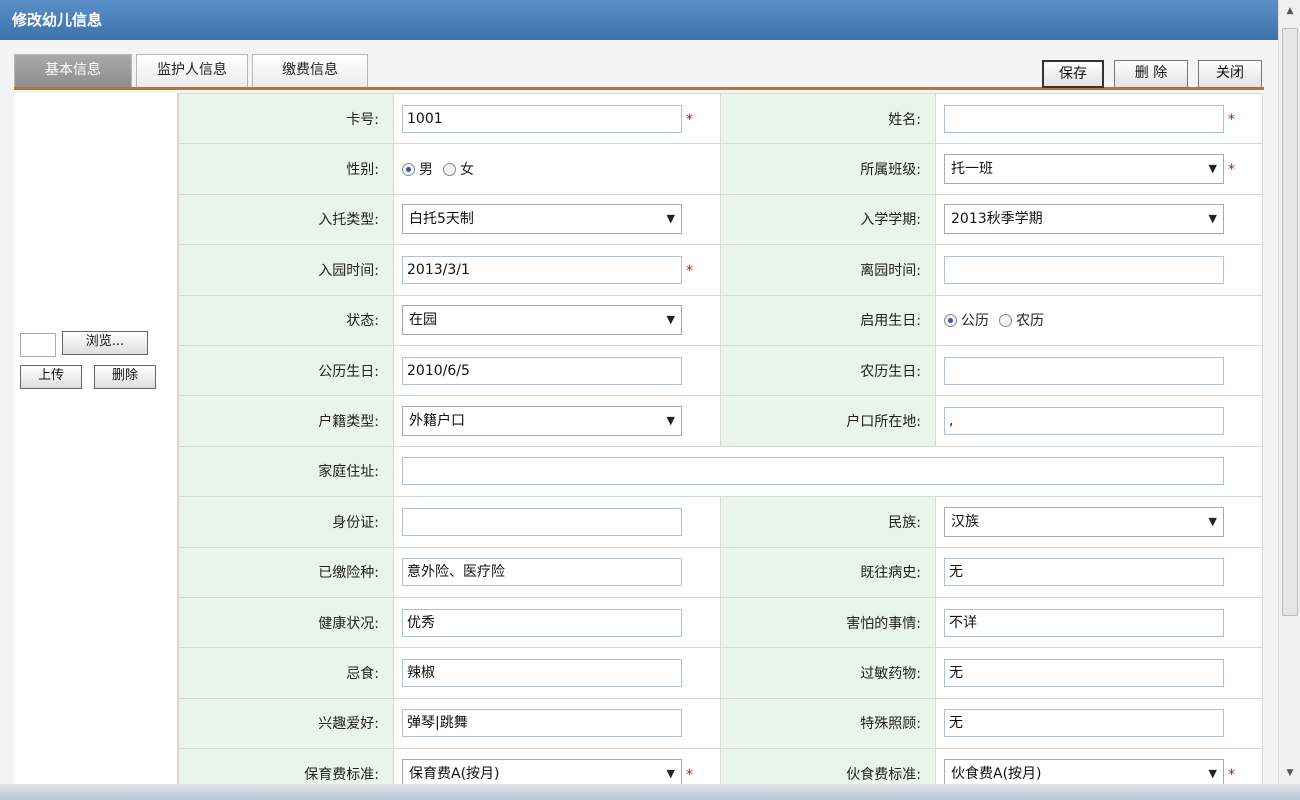 The image size is (1300, 800). What do you see at coordinates (96, 446) in the screenshot?
I see `photo-panel: 浏览... 上传 删除` at bounding box center [96, 446].